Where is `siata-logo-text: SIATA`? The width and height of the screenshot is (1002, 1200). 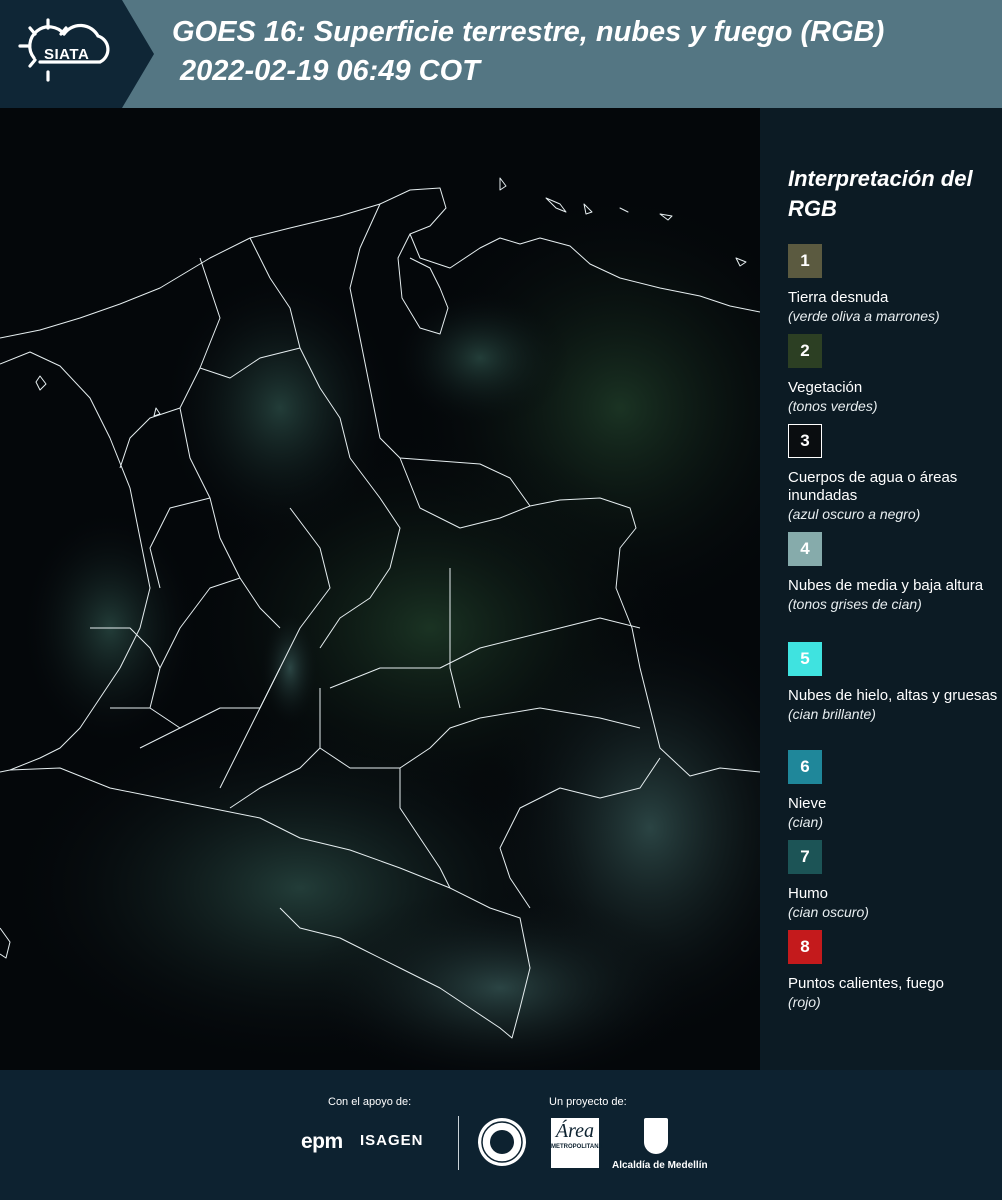 siata-logo-text: SIATA is located at coordinates (67, 54).